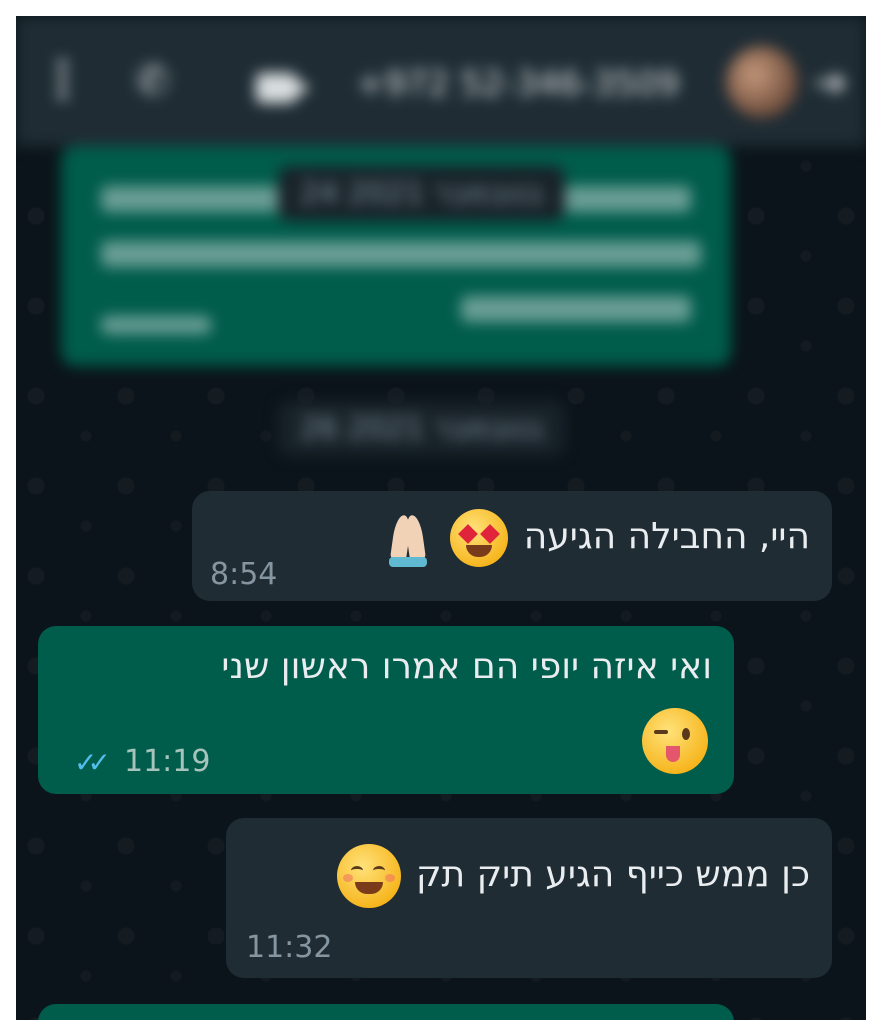  Describe the element at coordinates (289, 947) in the screenshot. I see `message-time: 11:32` at that location.